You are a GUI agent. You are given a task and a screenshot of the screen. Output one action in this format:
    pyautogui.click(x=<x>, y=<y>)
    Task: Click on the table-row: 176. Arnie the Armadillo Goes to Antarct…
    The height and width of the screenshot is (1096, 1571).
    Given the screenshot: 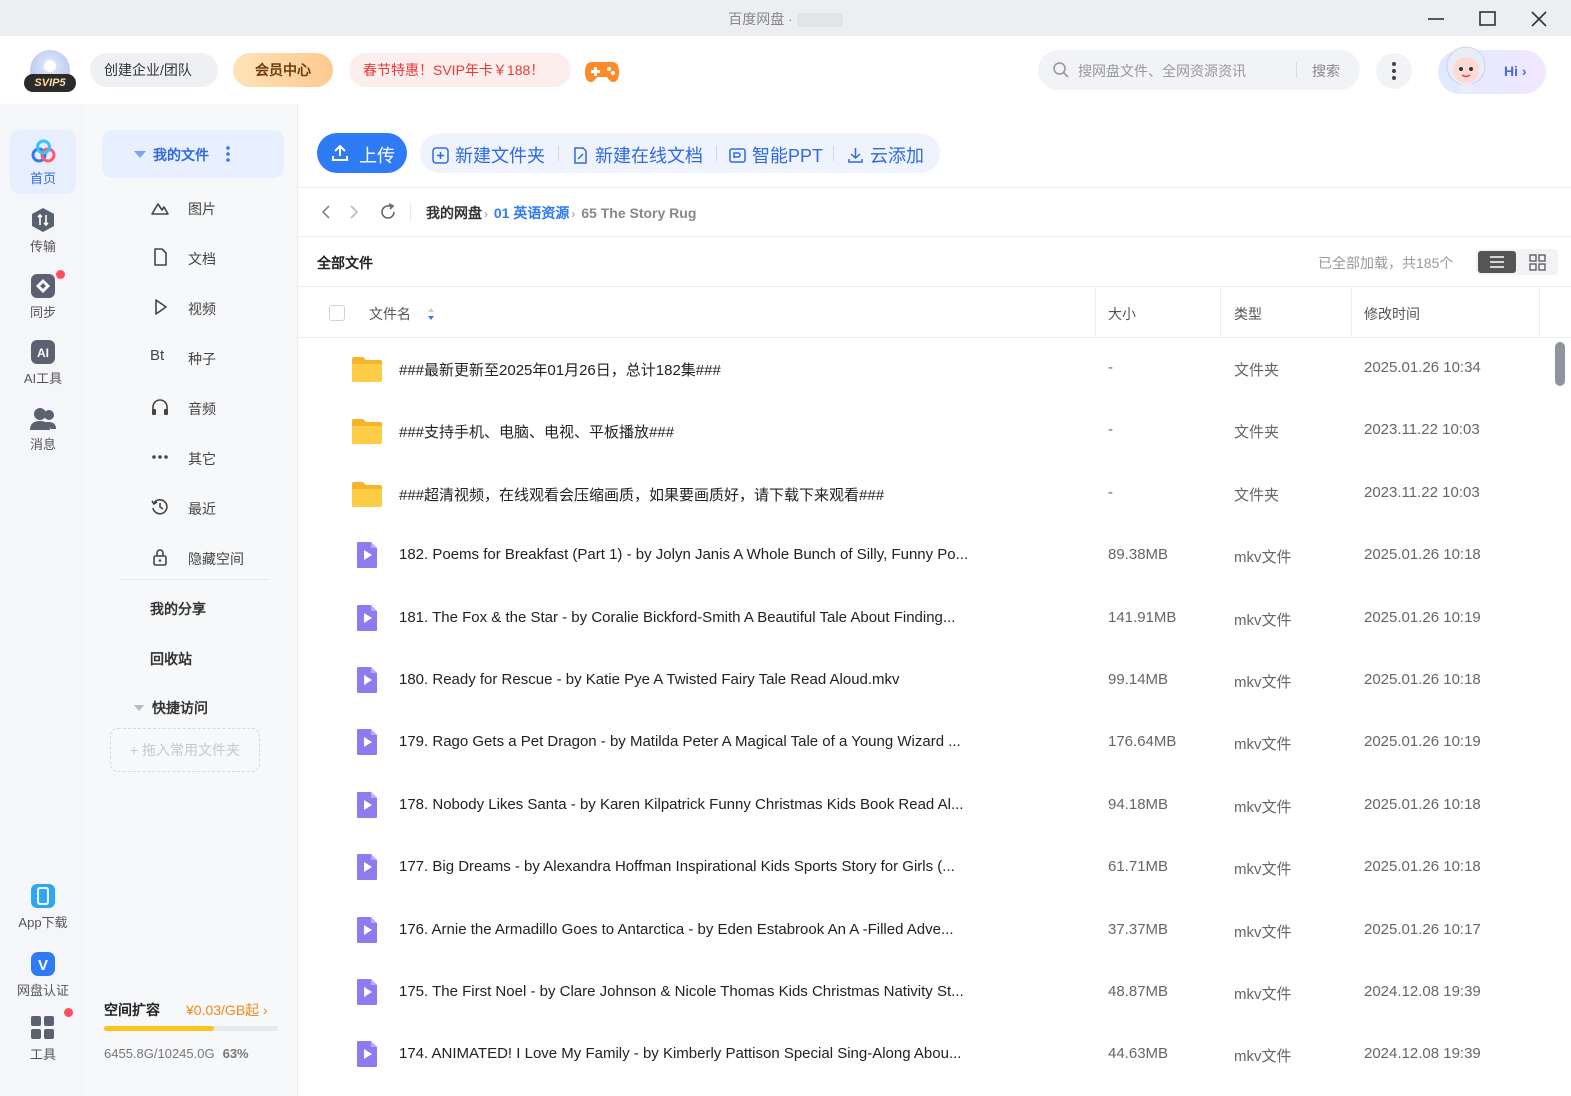 What is the action you would take?
    pyautogui.click(x=920, y=931)
    